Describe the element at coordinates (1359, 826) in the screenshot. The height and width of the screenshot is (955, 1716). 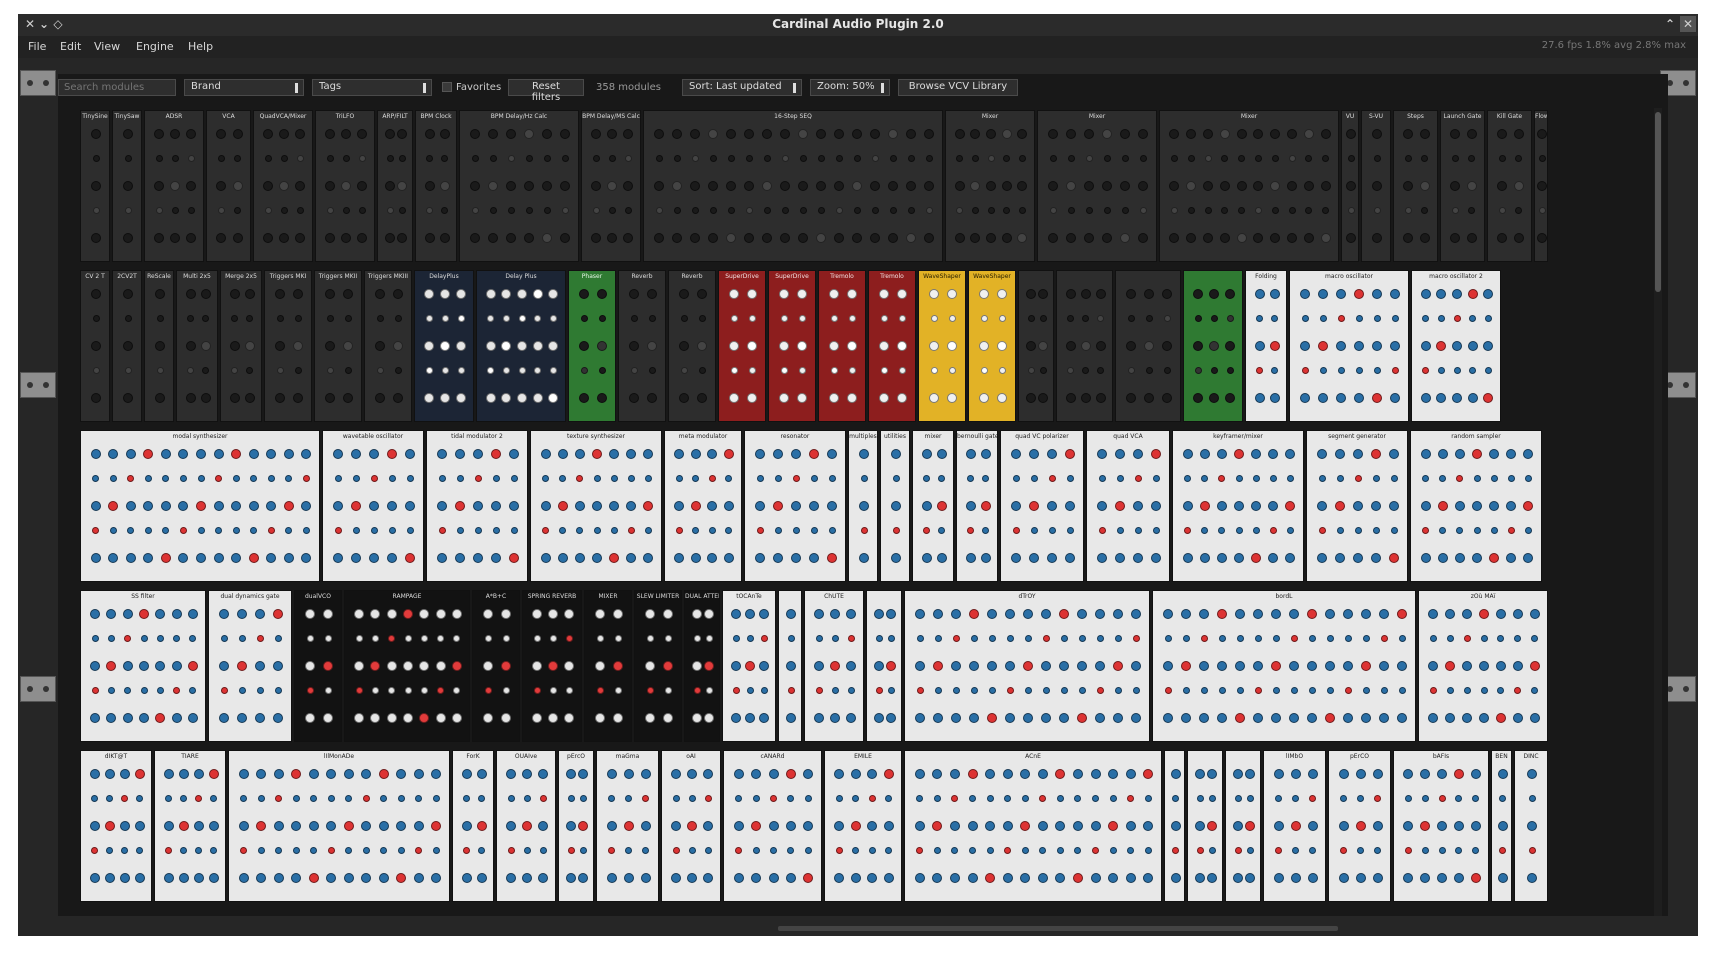
I see `module-tile: pErCO` at that location.